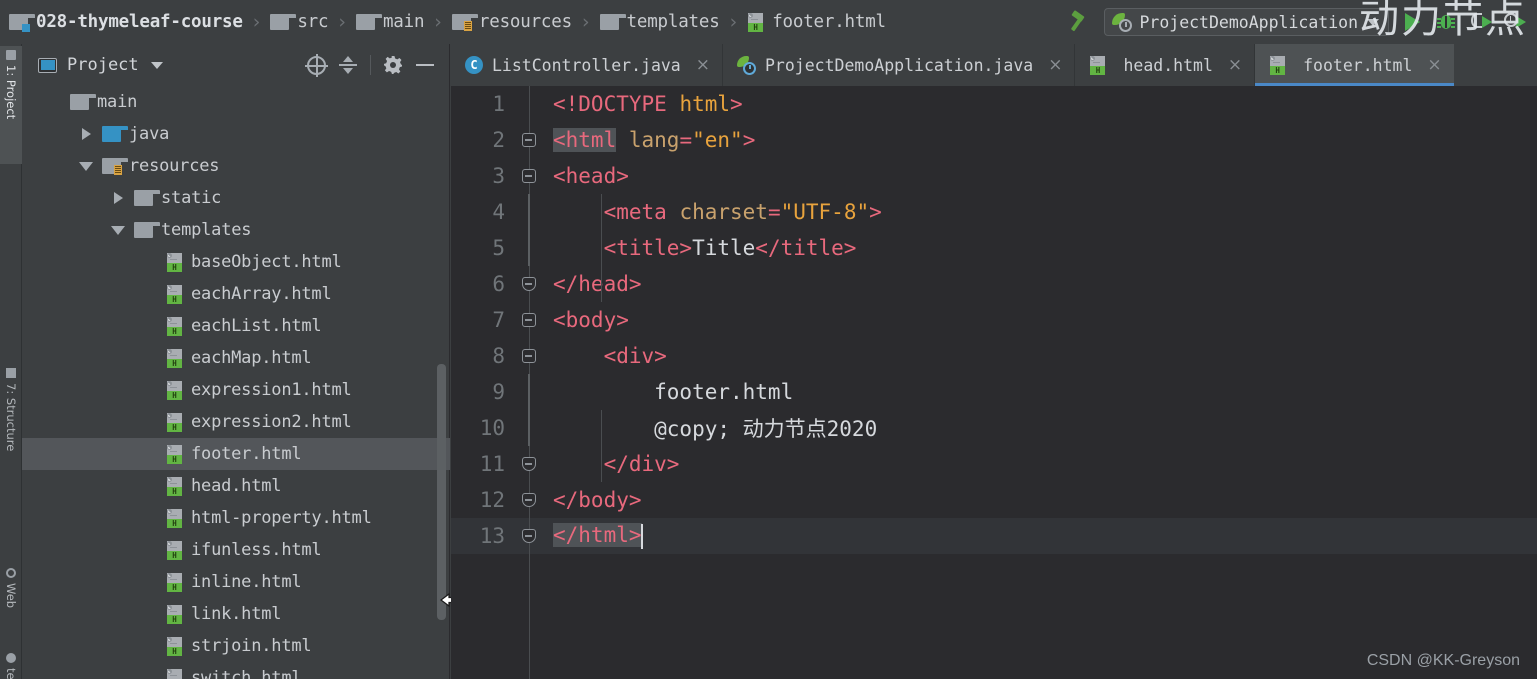  I want to click on breadcrumb-item-src: src, so click(299, 22).